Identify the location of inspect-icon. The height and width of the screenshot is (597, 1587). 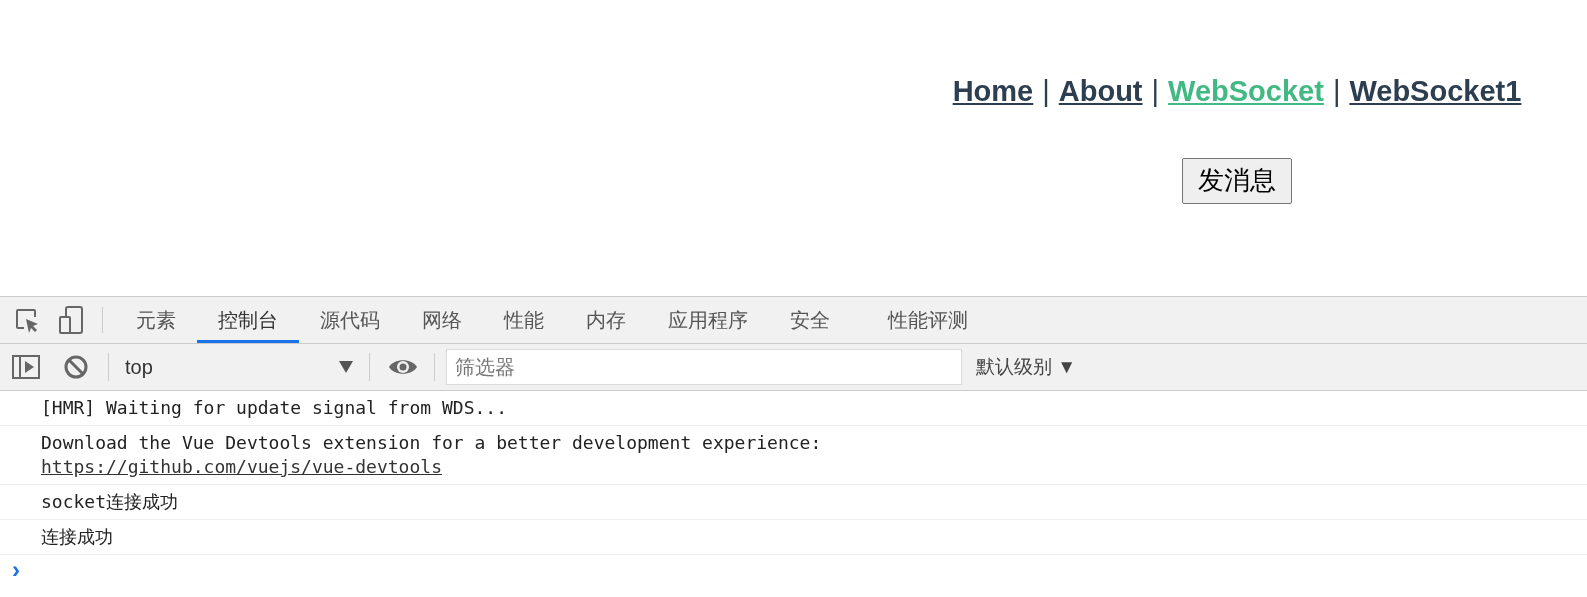
(27, 320).